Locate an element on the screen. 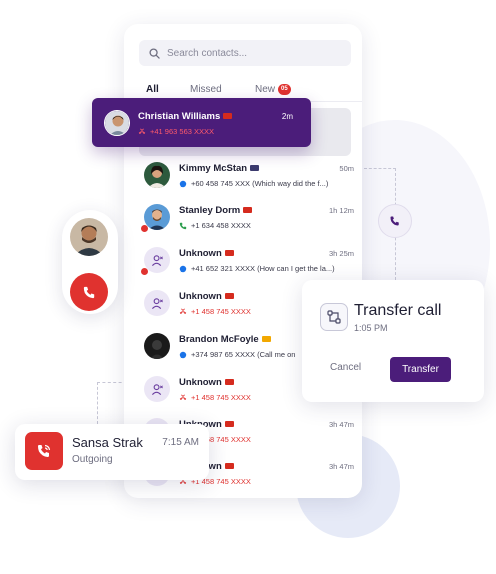  cancel-button: Cancel is located at coordinates (345, 367).